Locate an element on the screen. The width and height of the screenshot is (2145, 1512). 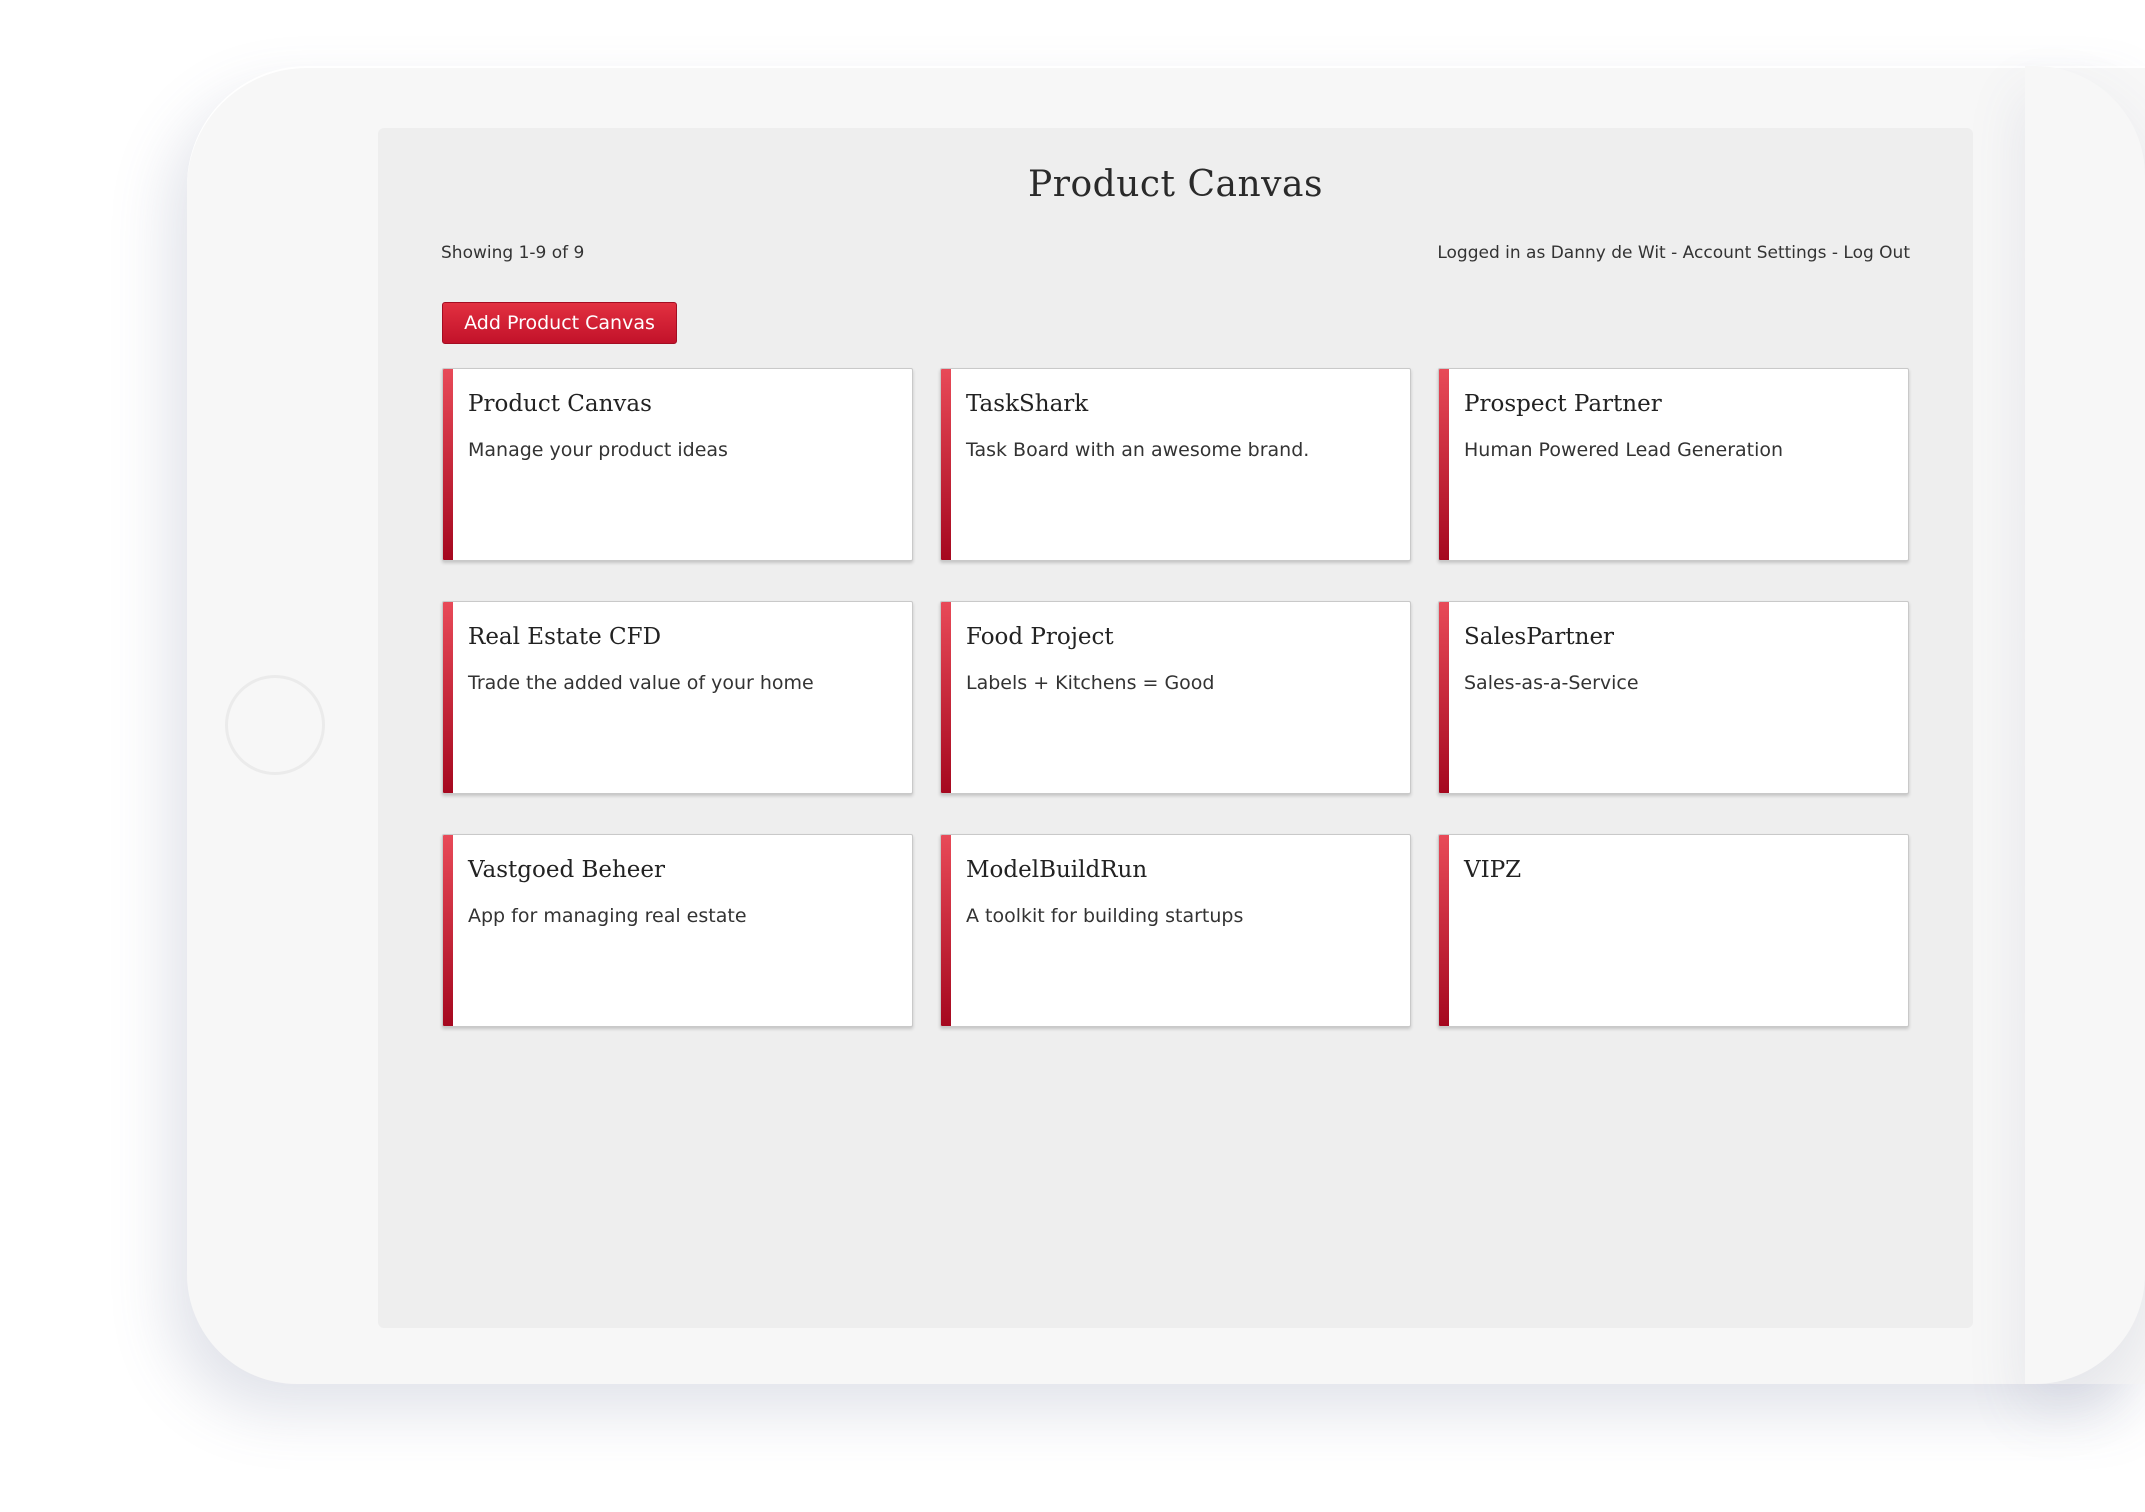
page-title: Product Canvas is located at coordinates (1175, 184).